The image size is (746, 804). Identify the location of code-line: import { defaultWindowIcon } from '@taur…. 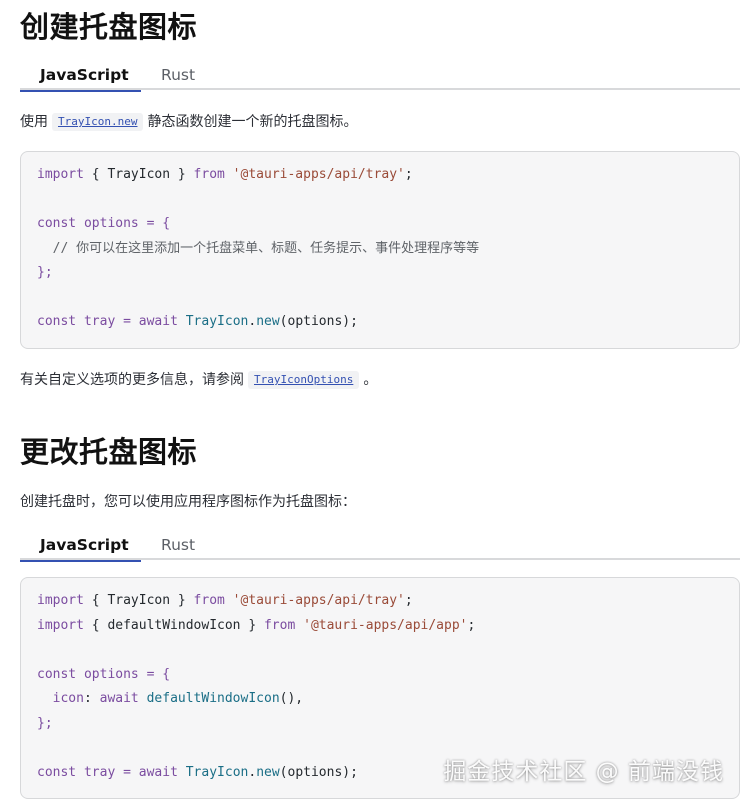
(256, 625).